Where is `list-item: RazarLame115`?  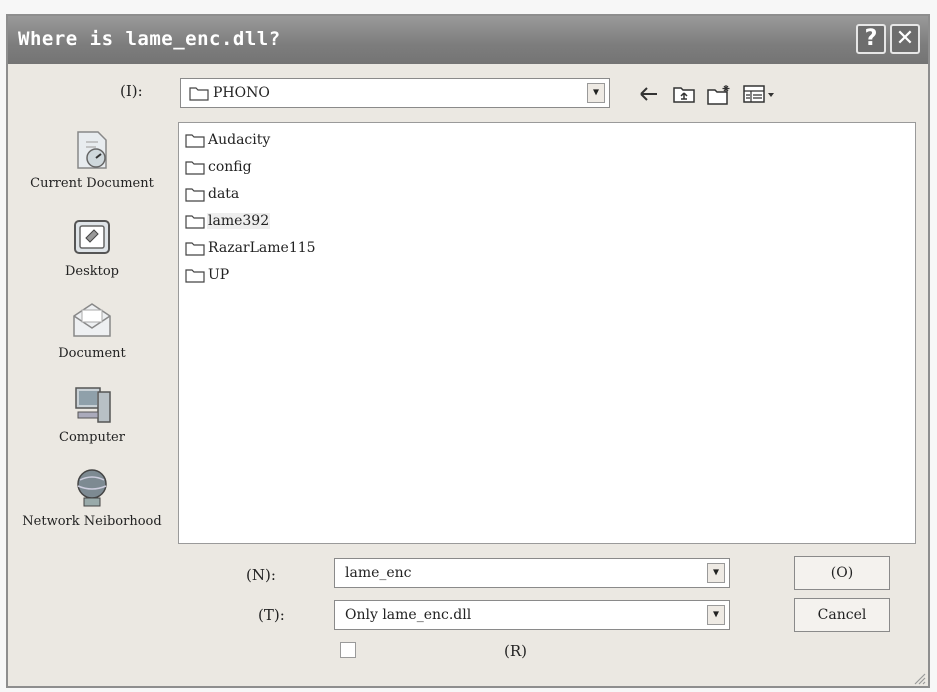
list-item: RazarLame115 is located at coordinates (251, 248).